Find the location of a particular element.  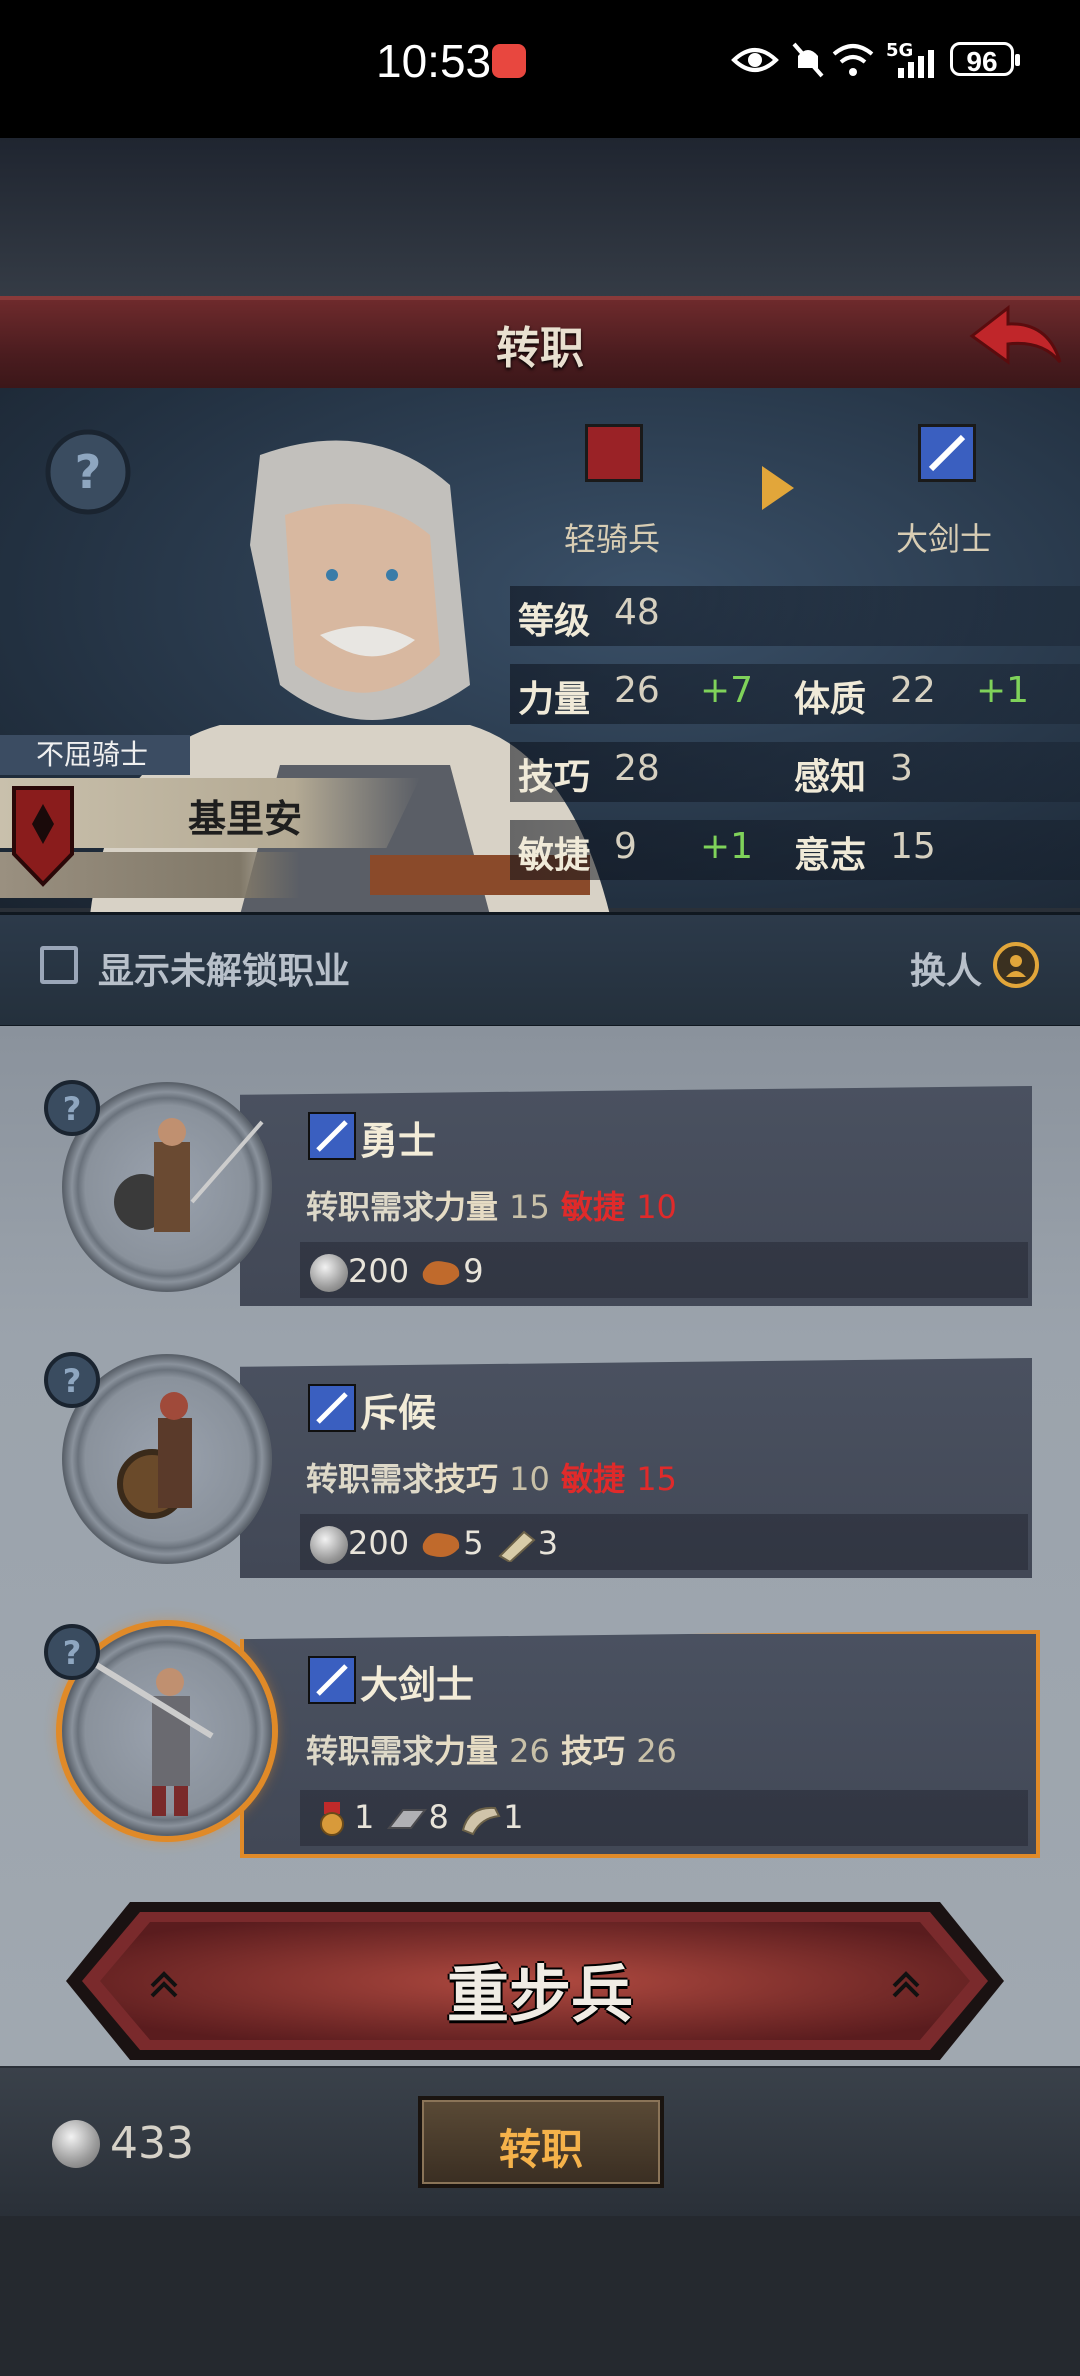

battery-indicator: 96 is located at coordinates (985, 59).